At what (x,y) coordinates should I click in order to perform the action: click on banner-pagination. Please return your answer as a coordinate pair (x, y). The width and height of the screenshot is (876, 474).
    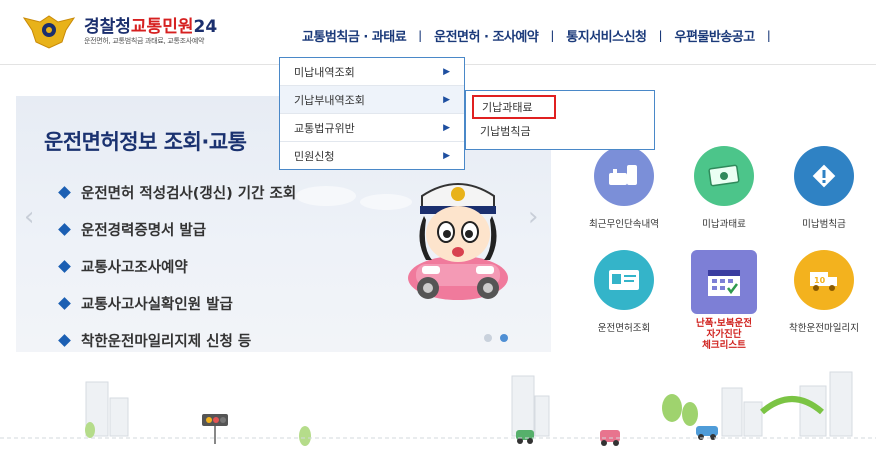
    Looking at the image, I should click on (496, 338).